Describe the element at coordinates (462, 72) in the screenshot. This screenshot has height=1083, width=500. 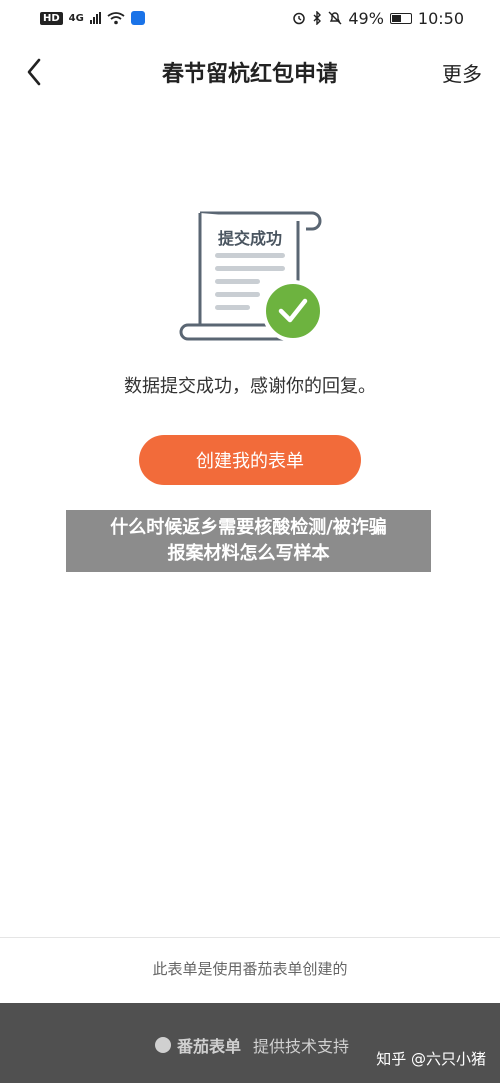
I see `more-button: 更多` at that location.